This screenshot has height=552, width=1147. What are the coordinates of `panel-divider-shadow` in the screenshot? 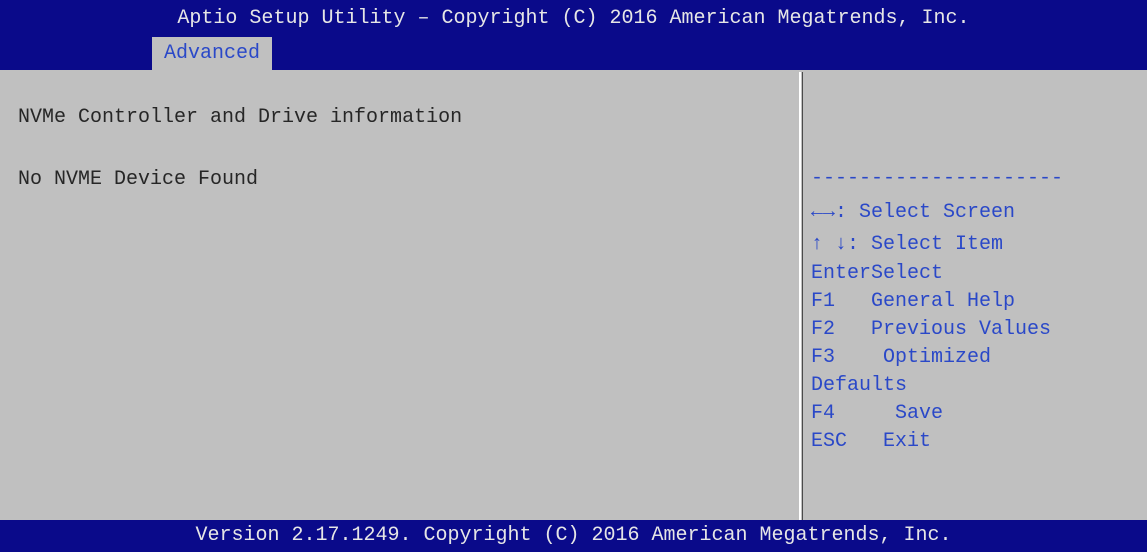 It's located at (802, 296).